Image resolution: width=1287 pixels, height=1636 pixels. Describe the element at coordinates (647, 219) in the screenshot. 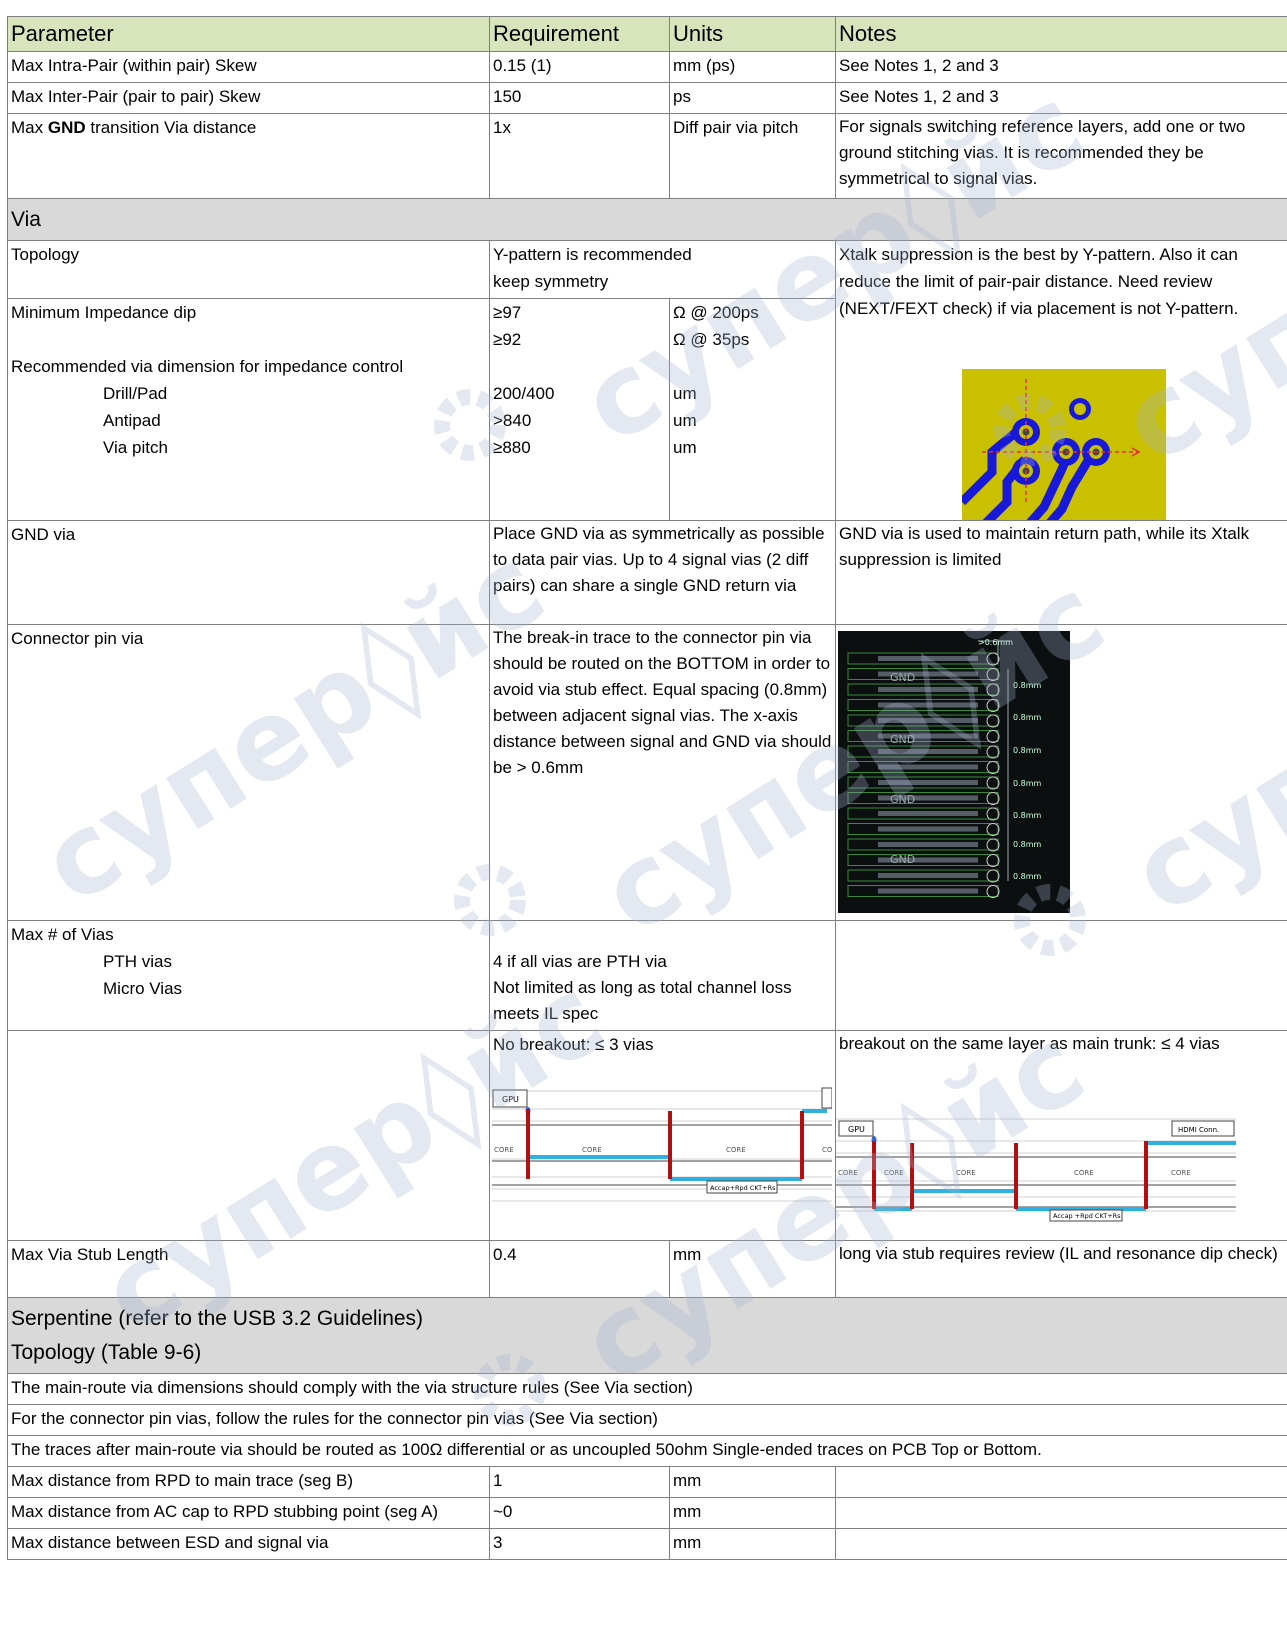

I see `section-row-via: Via` at that location.